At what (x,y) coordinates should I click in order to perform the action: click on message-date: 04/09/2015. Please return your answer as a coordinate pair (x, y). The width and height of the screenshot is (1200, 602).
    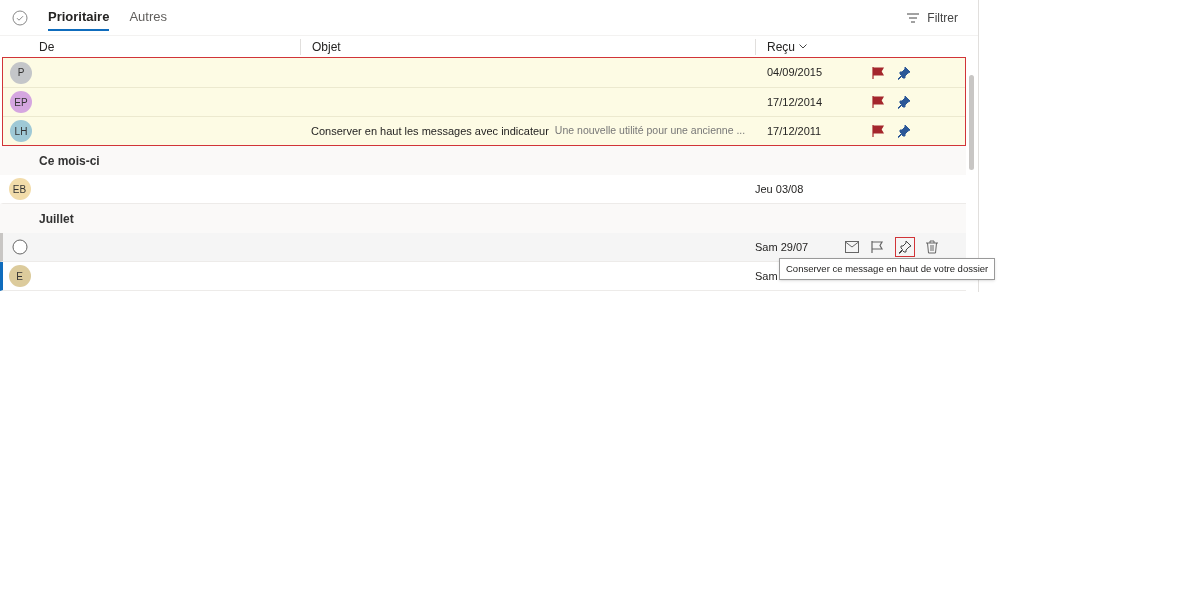
    Looking at the image, I should click on (795, 73).